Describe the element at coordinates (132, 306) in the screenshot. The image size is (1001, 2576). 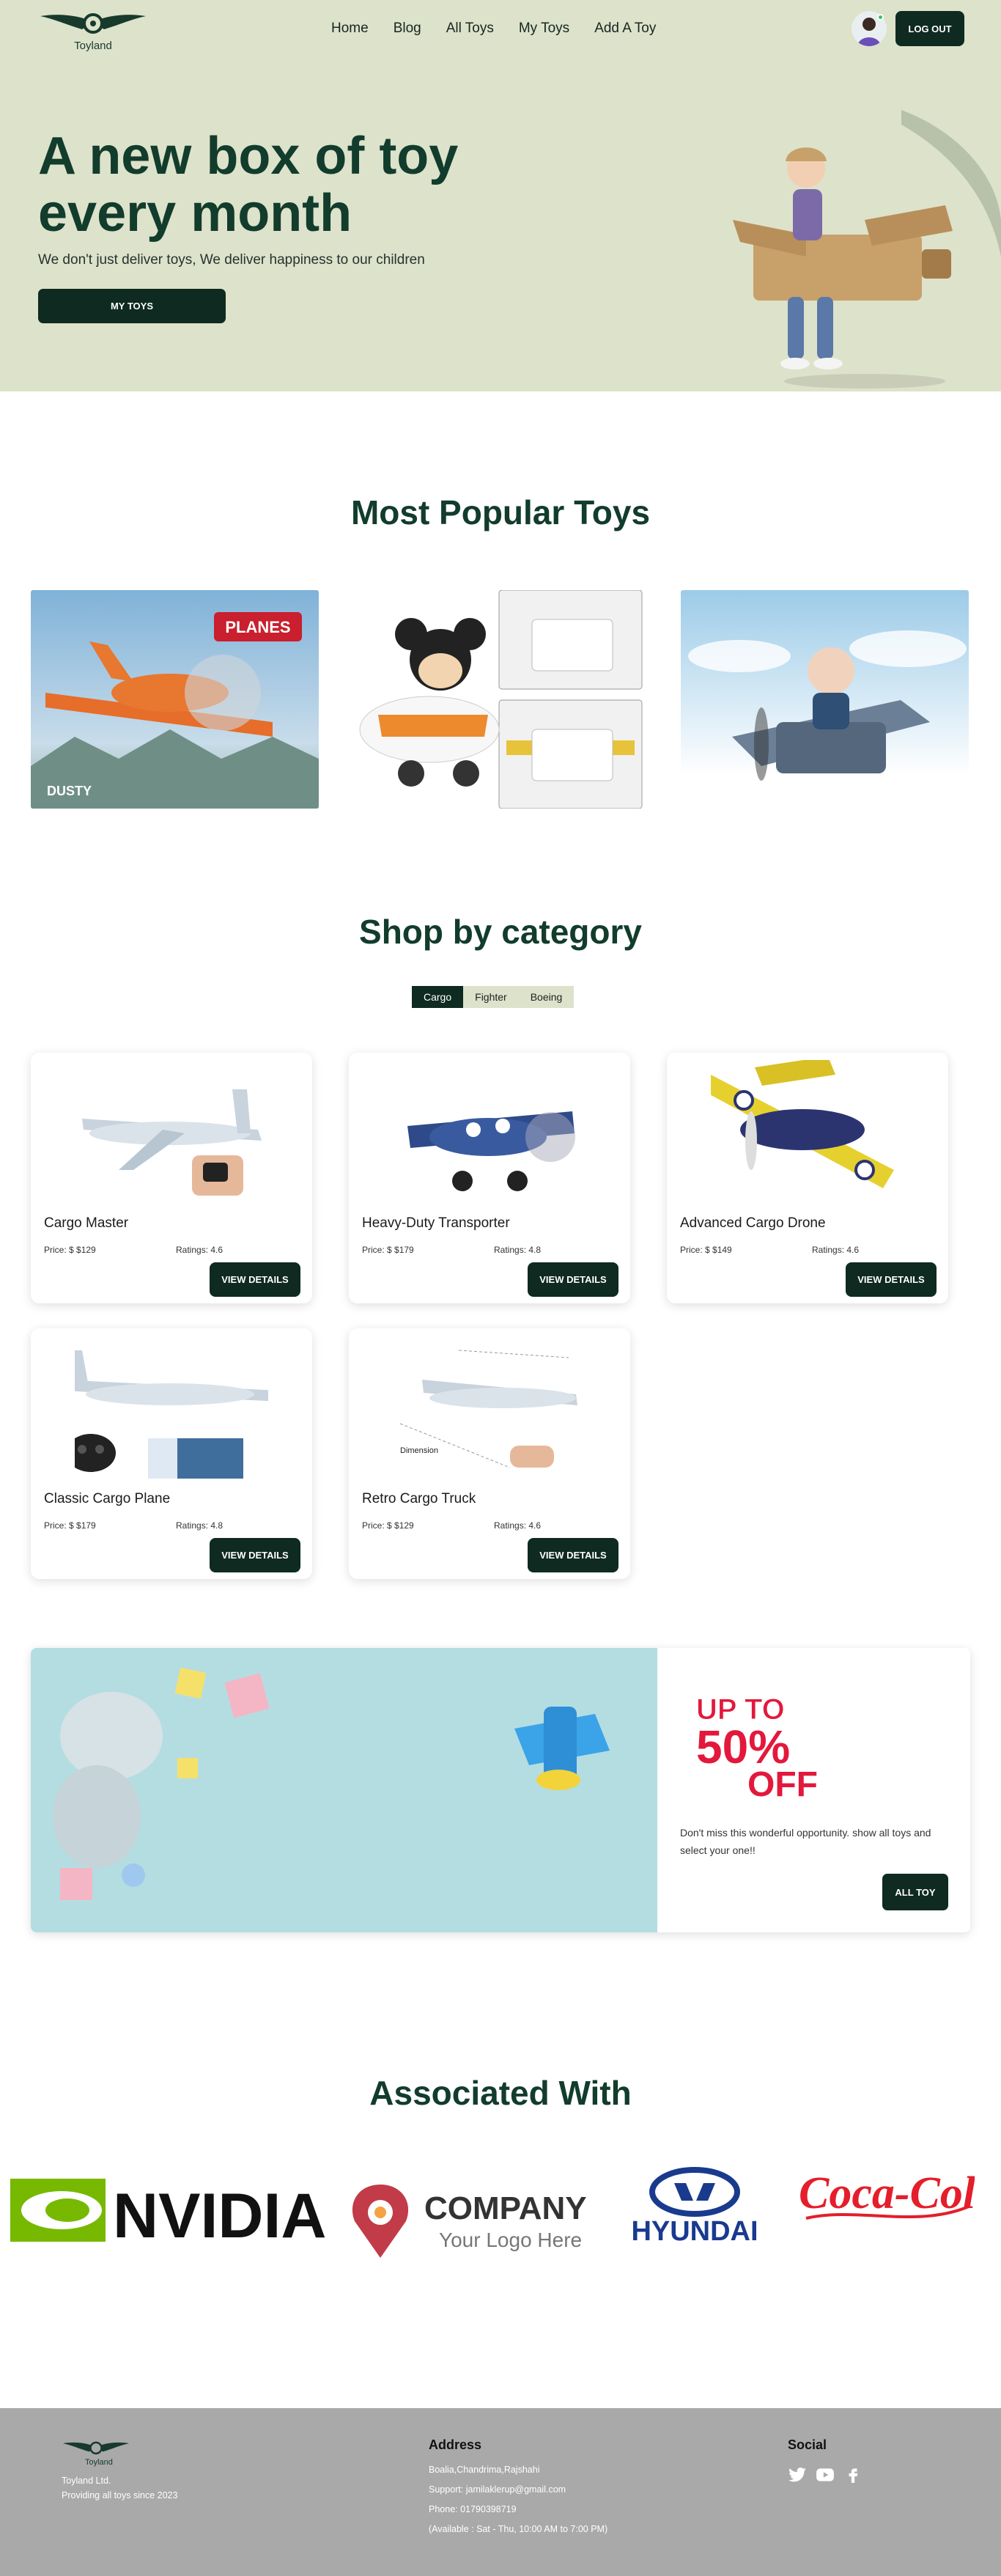
I see `my-toys-button: MY TOYS` at that location.